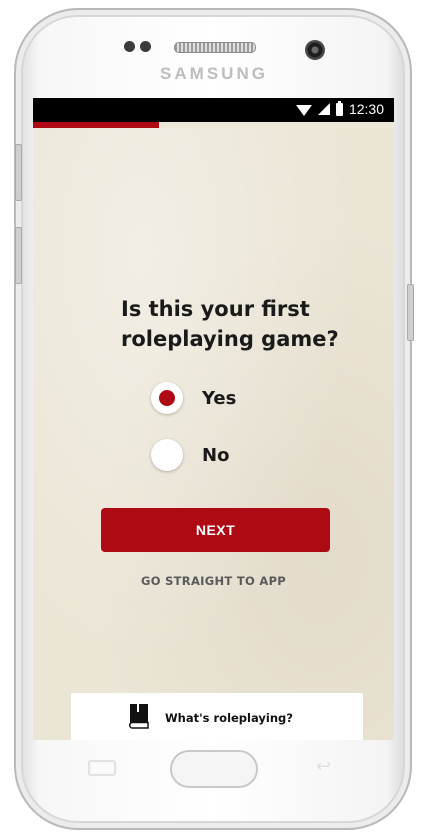 Image resolution: width=428 pixels, height=838 pixels. I want to click on status-bar: 12:30, so click(213, 110).